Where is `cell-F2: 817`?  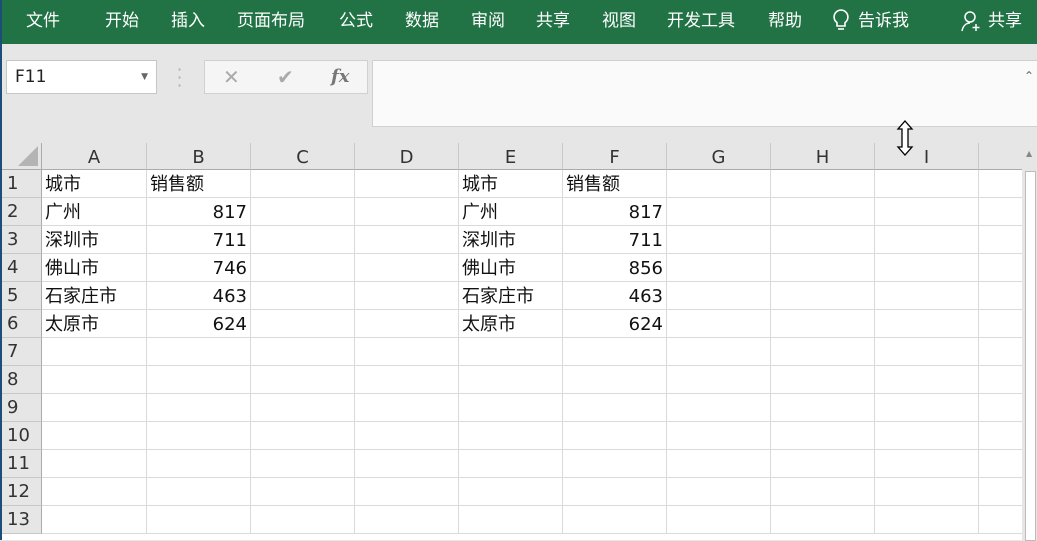 cell-F2: 817 is located at coordinates (615, 212).